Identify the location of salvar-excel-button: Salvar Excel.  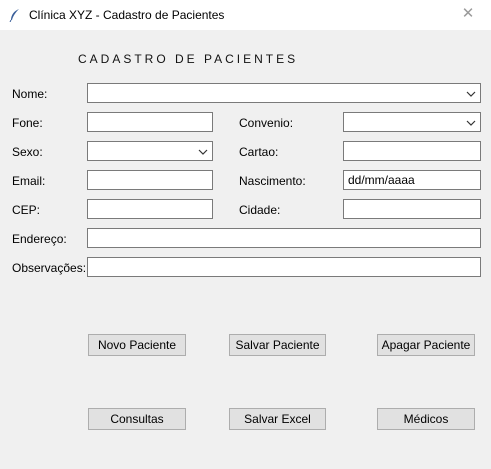
(277, 419).